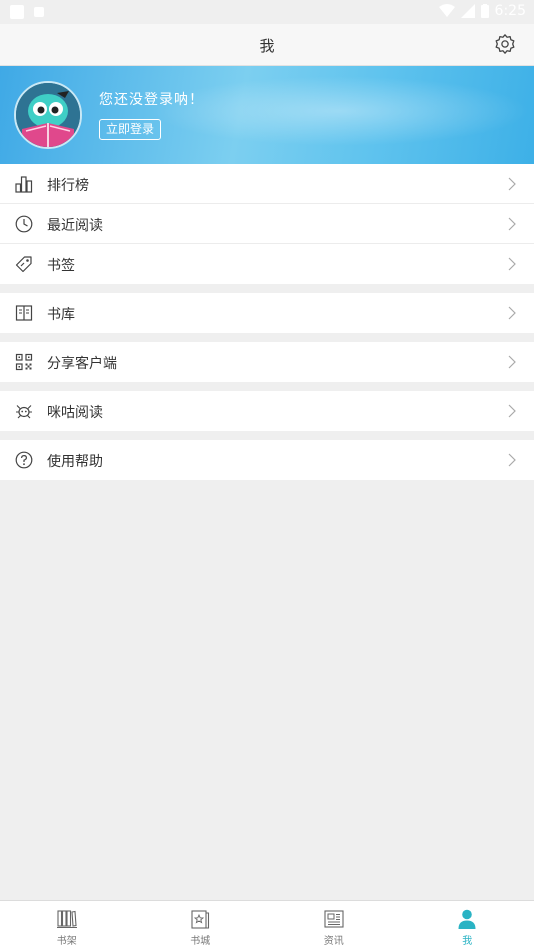 The width and height of the screenshot is (534, 950). I want to click on tab-label: 资讯, so click(333, 941).